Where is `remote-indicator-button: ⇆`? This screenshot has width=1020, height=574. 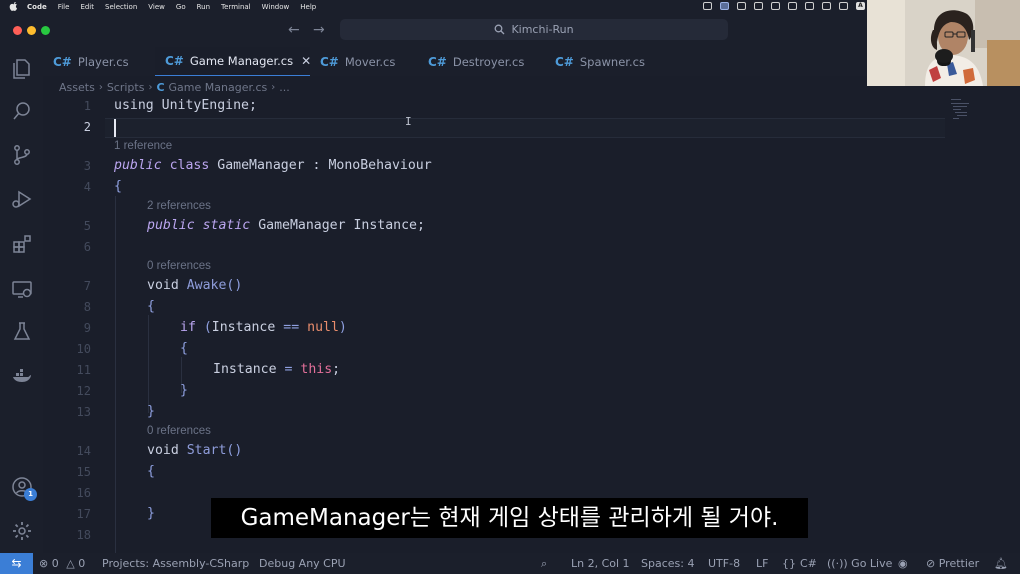
remote-indicator-button: ⇆ is located at coordinates (16, 563).